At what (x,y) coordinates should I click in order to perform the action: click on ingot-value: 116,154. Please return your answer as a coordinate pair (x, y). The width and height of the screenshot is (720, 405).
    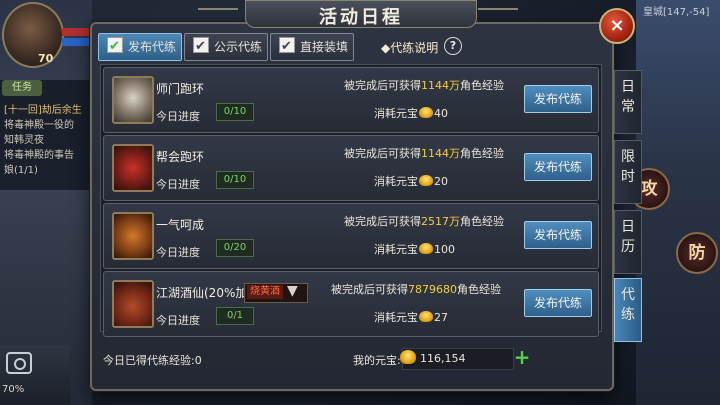
    Looking at the image, I should click on (443, 358).